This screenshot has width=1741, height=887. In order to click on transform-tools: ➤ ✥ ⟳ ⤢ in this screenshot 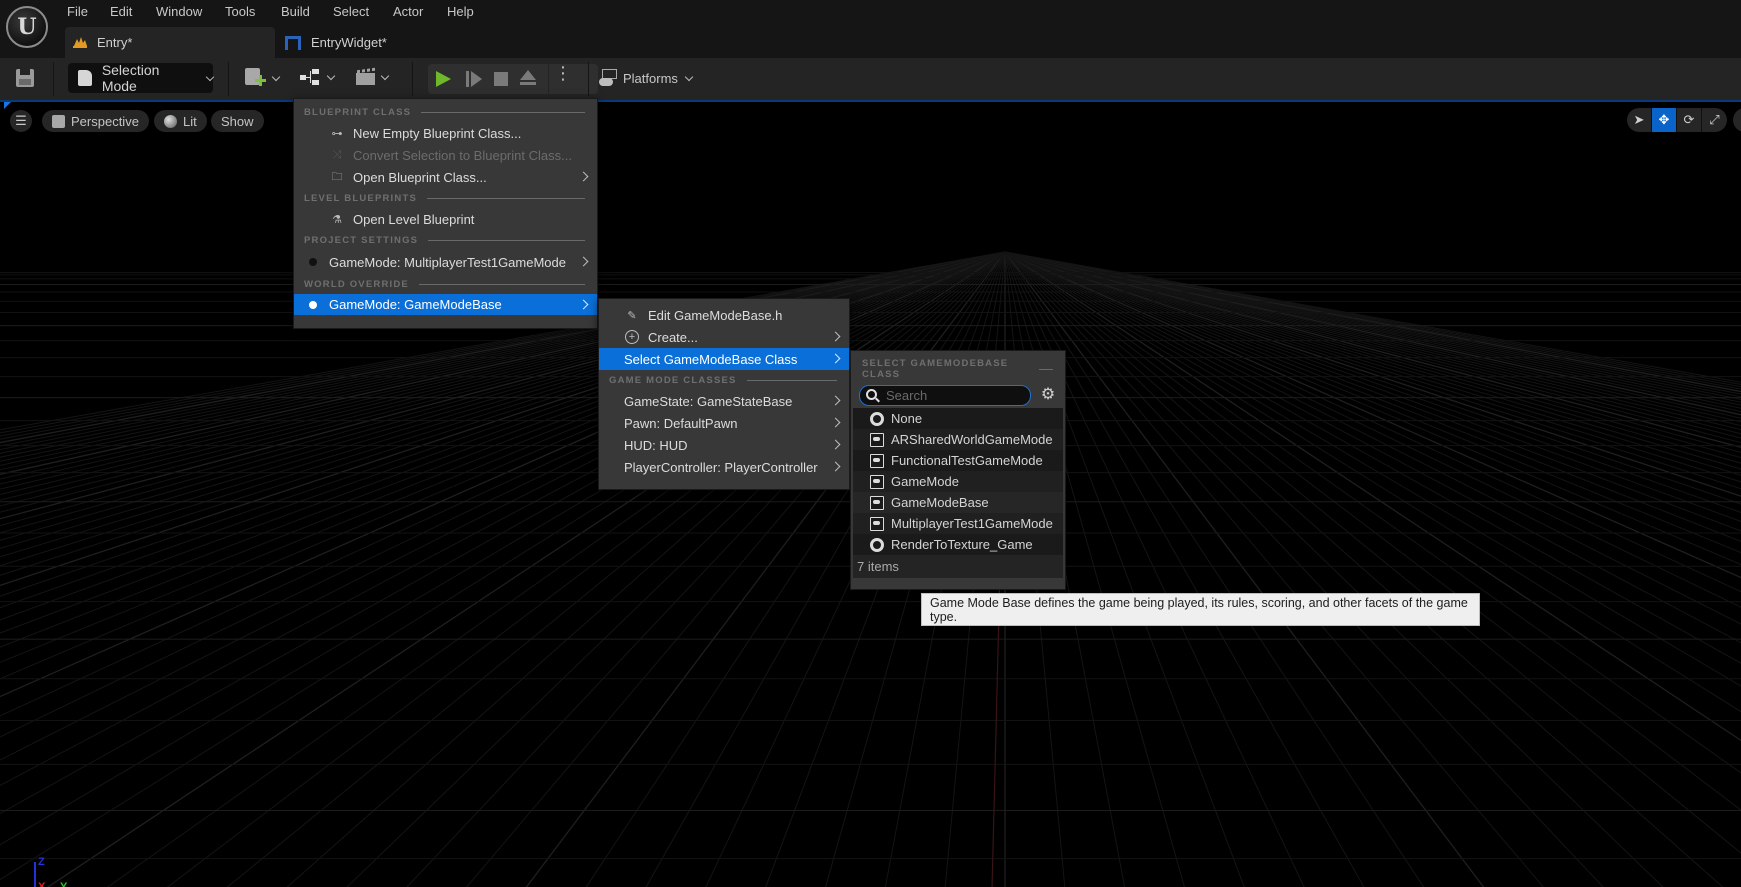, I will do `click(1677, 120)`.